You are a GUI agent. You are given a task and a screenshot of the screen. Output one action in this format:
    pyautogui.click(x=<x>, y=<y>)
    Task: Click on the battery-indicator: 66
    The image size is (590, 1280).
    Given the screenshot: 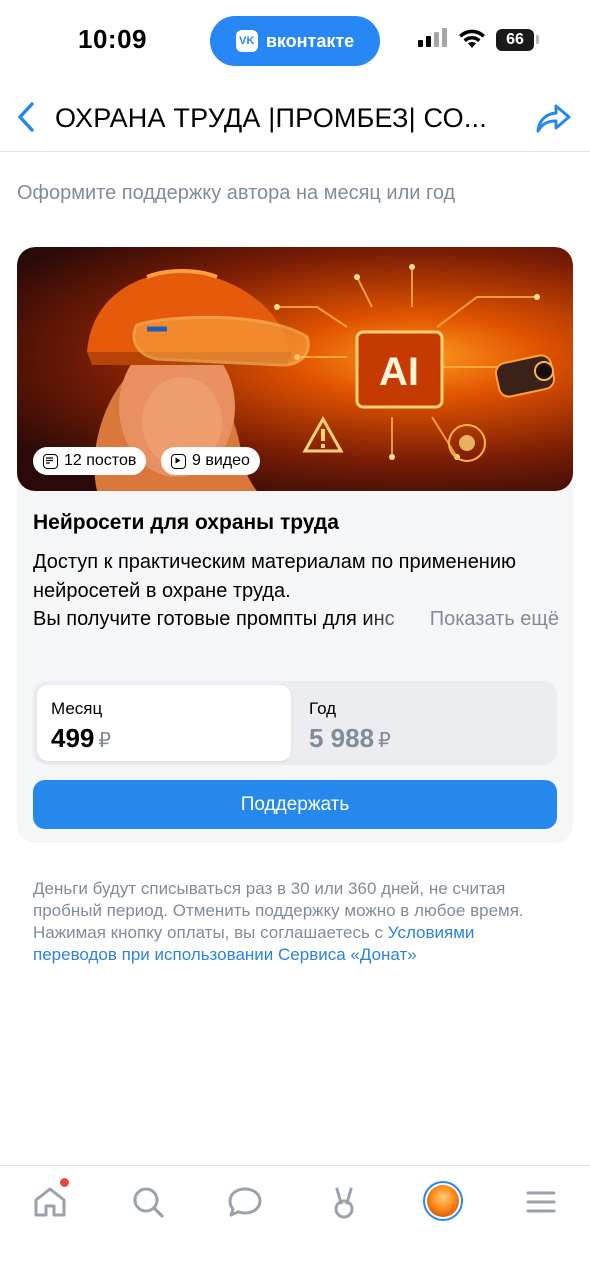 What is the action you would take?
    pyautogui.click(x=515, y=40)
    